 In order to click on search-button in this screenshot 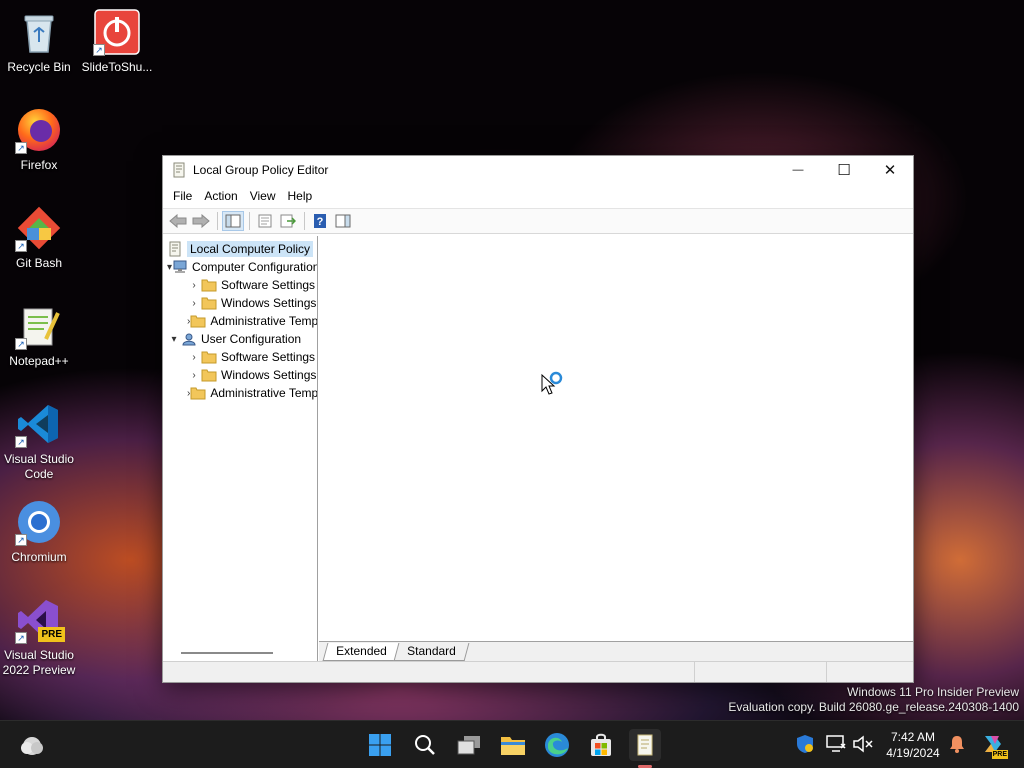, I will do `click(425, 745)`.